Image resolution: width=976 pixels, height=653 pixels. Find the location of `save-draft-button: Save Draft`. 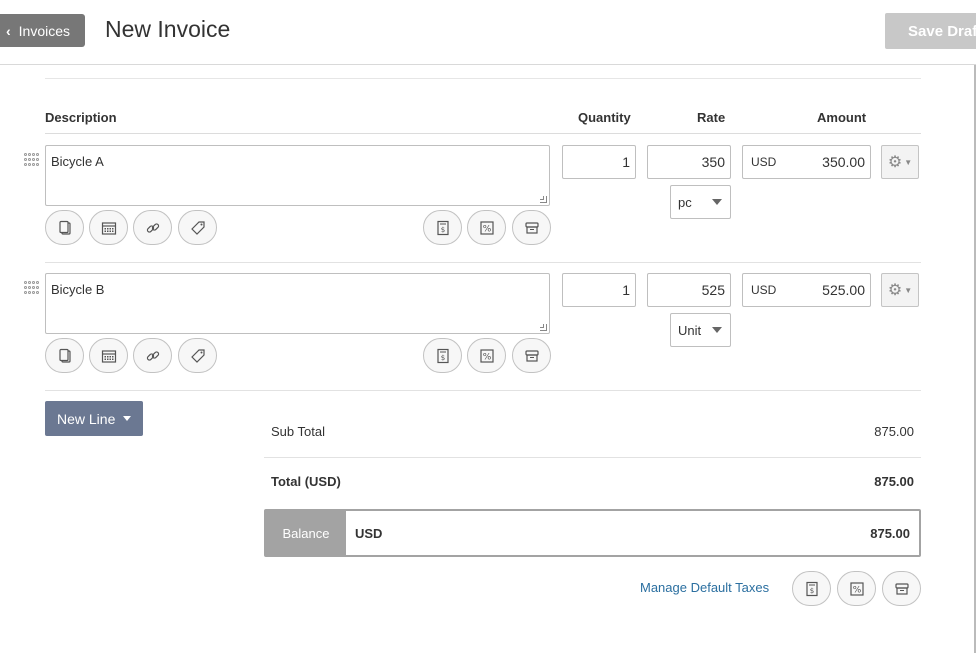

save-draft-button: Save Draft is located at coordinates (930, 31).